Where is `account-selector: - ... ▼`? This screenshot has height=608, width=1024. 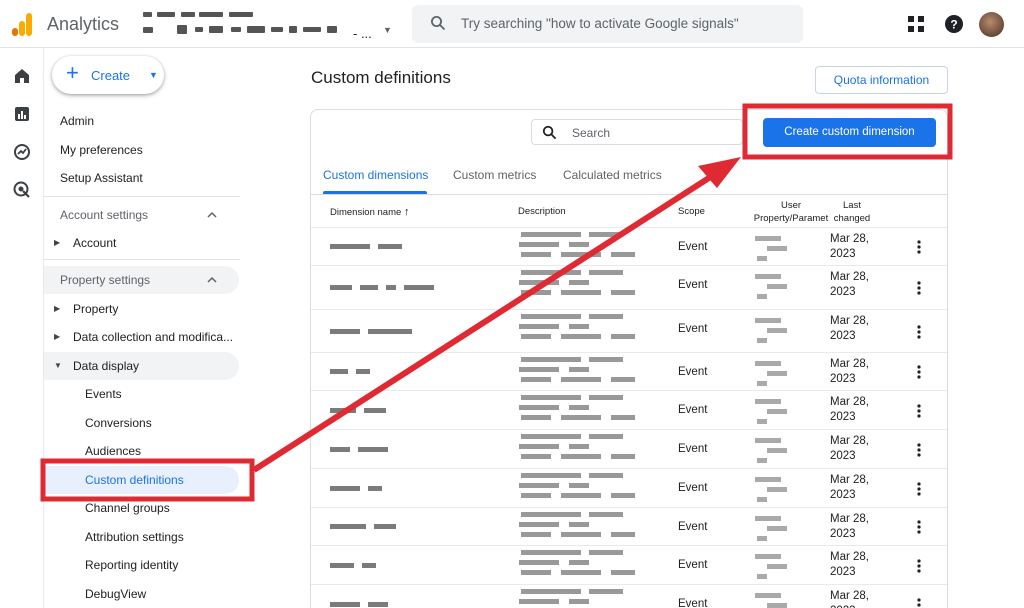
account-selector: - ... ▼ is located at coordinates (269, 24).